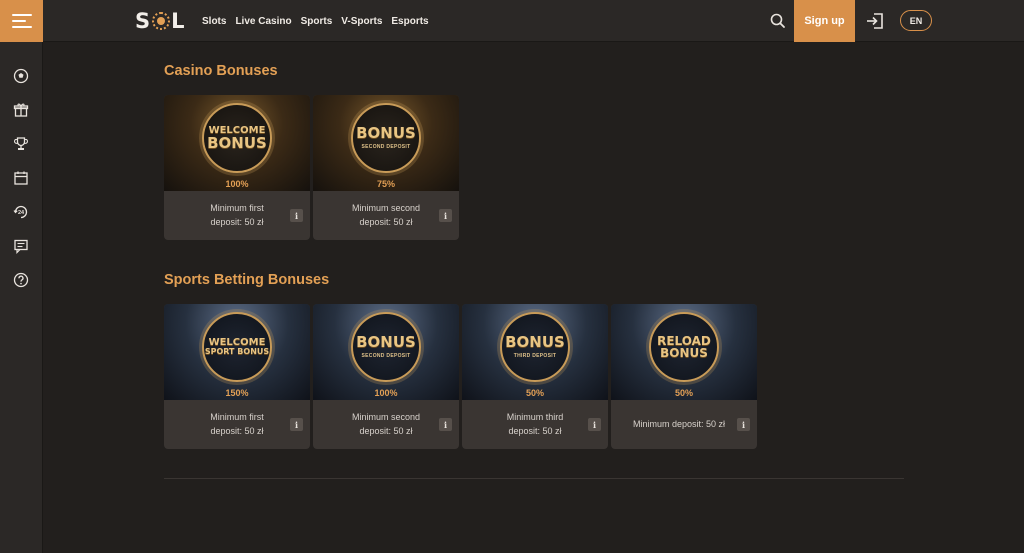  What do you see at coordinates (21, 246) in the screenshot?
I see `chat-icon` at bounding box center [21, 246].